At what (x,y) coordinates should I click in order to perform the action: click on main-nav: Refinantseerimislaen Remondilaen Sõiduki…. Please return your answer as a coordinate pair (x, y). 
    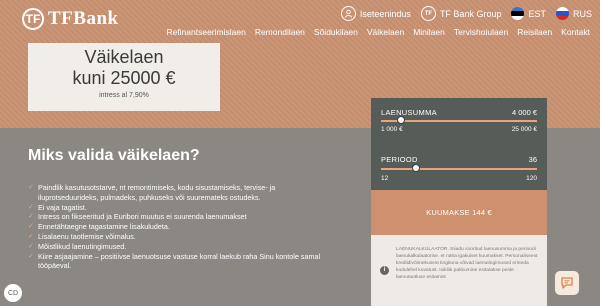
    Looking at the image, I should click on (378, 32).